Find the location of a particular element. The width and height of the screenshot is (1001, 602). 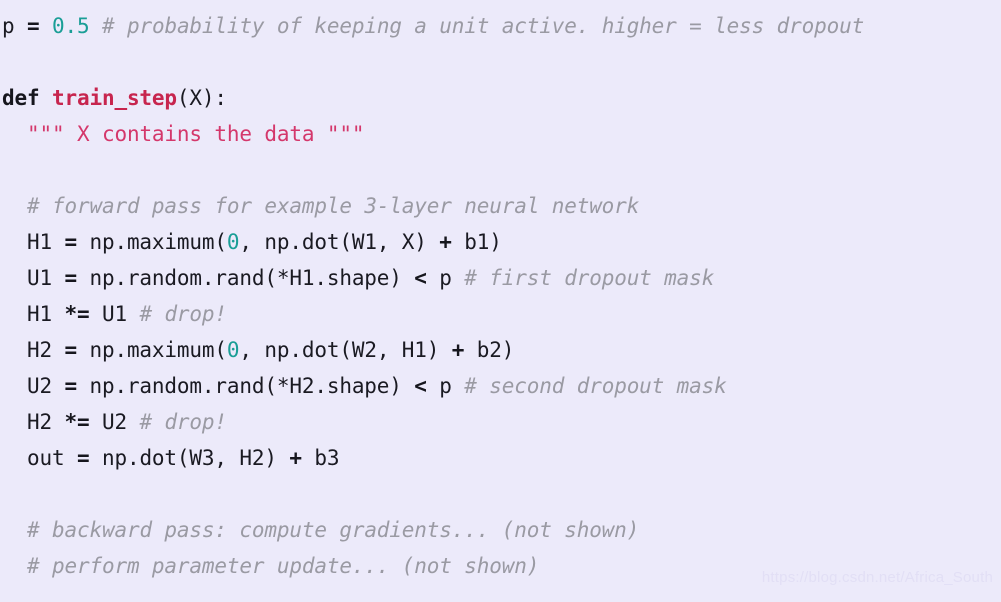

code-token-string: """ X contains the data """ is located at coordinates (196, 134).